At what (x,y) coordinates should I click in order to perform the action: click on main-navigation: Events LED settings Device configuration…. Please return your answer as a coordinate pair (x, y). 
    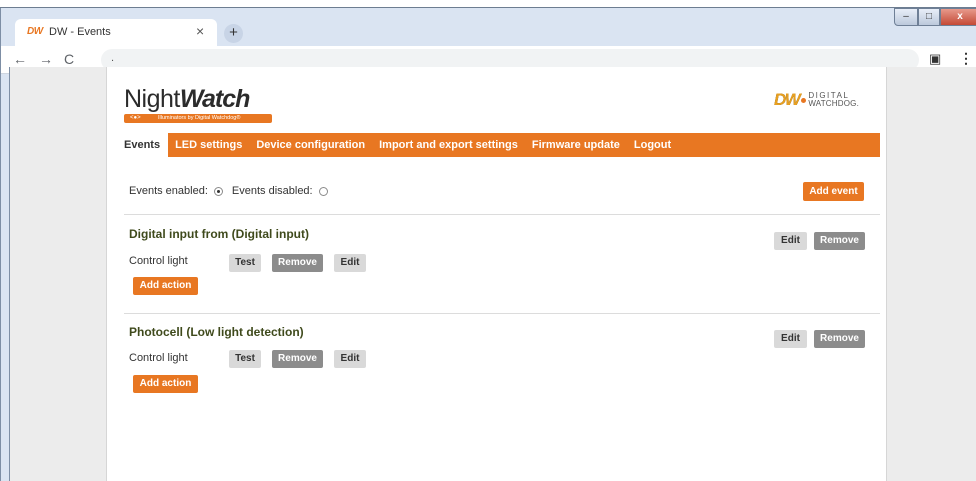
    Looking at the image, I should click on (498, 145).